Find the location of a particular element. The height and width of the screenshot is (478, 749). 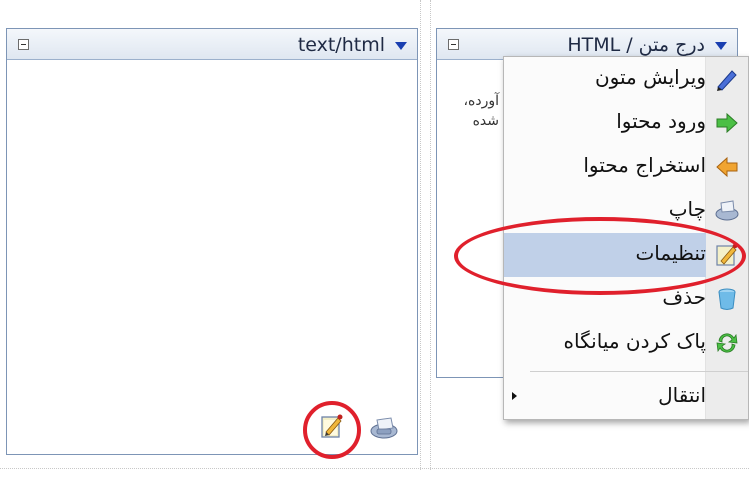

menu-item-label: استخراج محتوا is located at coordinates (644, 165).